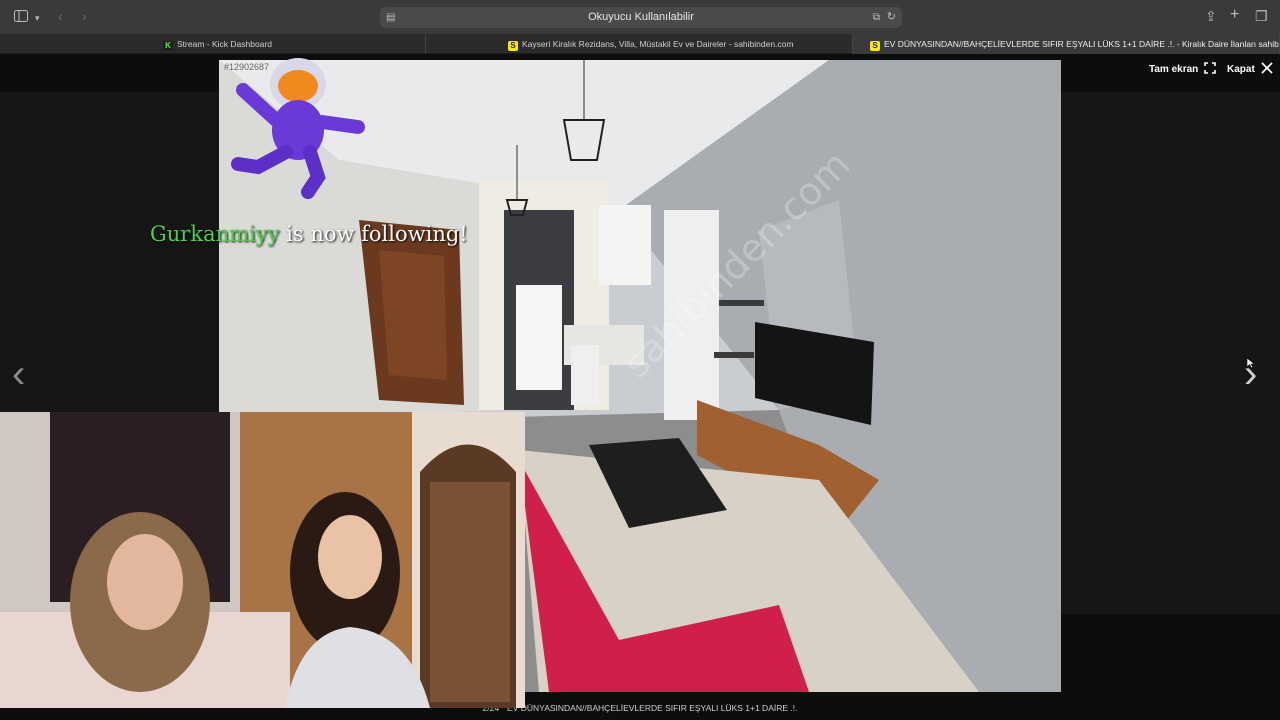 This screenshot has height=720, width=1280. What do you see at coordinates (1211, 16) in the screenshot?
I see `share-icon: ⇪` at bounding box center [1211, 16].